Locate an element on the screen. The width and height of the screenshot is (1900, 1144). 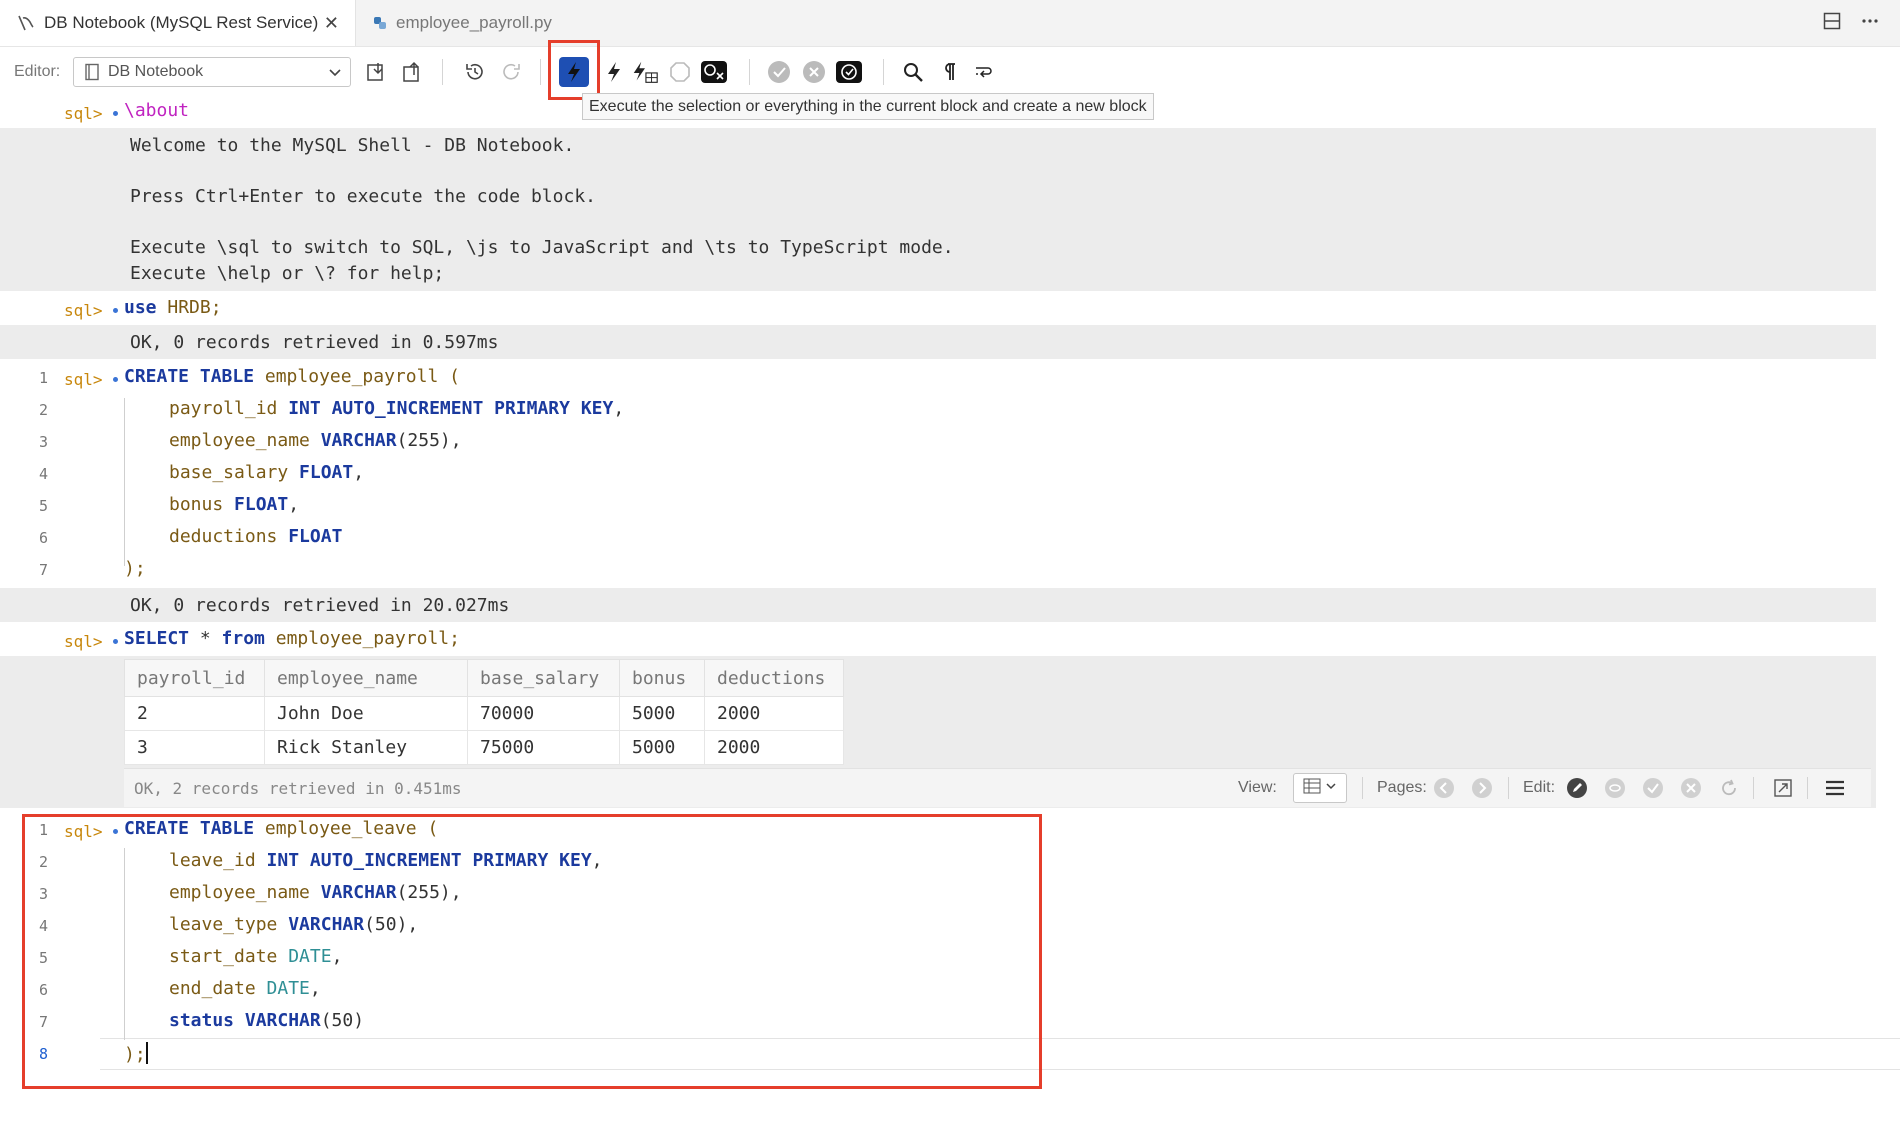
table-row: 2 John Doe 70000 5000 2000 is located at coordinates (484, 713).